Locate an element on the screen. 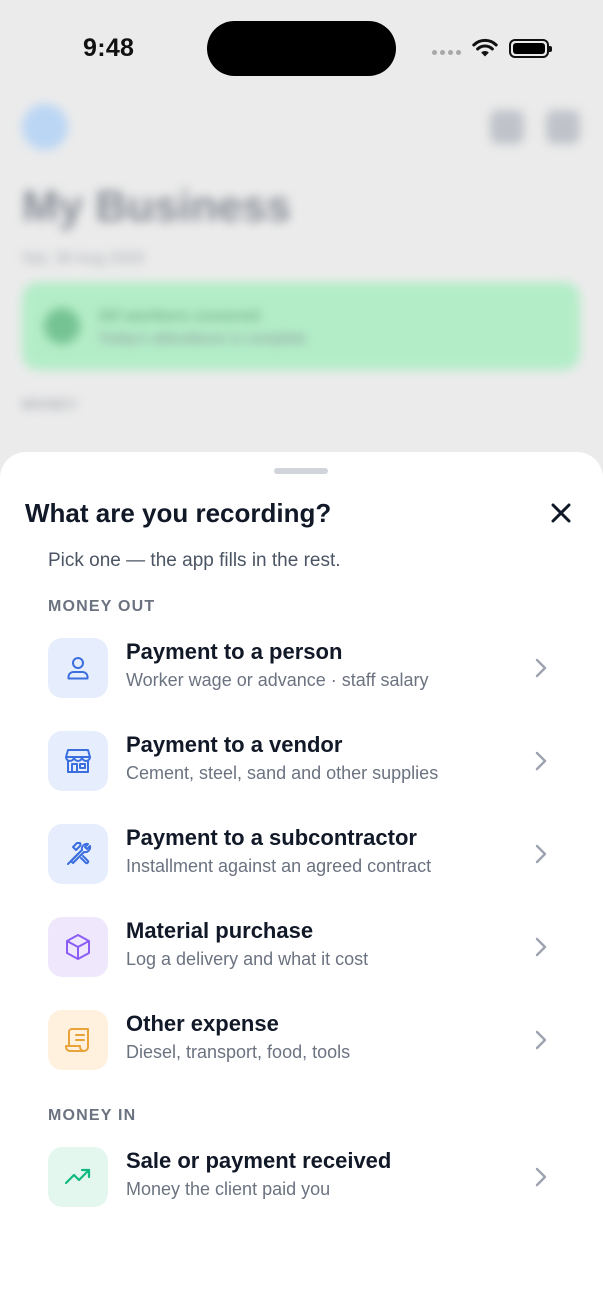 This screenshot has width=603, height=1311. box-icon is located at coordinates (78, 947).